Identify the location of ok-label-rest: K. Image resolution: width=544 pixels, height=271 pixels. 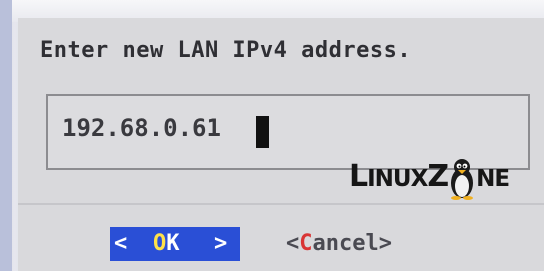
(173, 243).